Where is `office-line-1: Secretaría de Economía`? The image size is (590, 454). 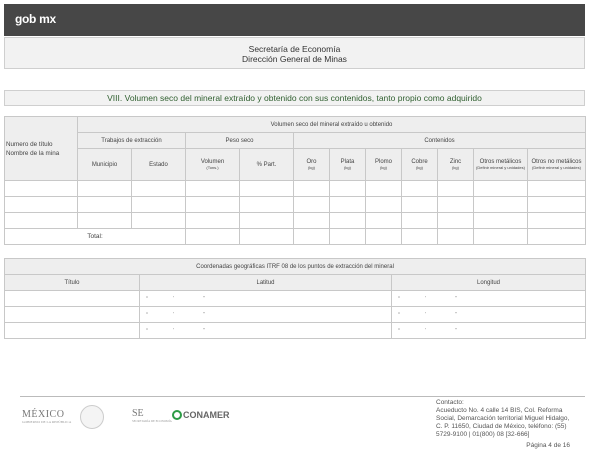
office-line-1: Secretaría de Economía is located at coordinates (294, 49).